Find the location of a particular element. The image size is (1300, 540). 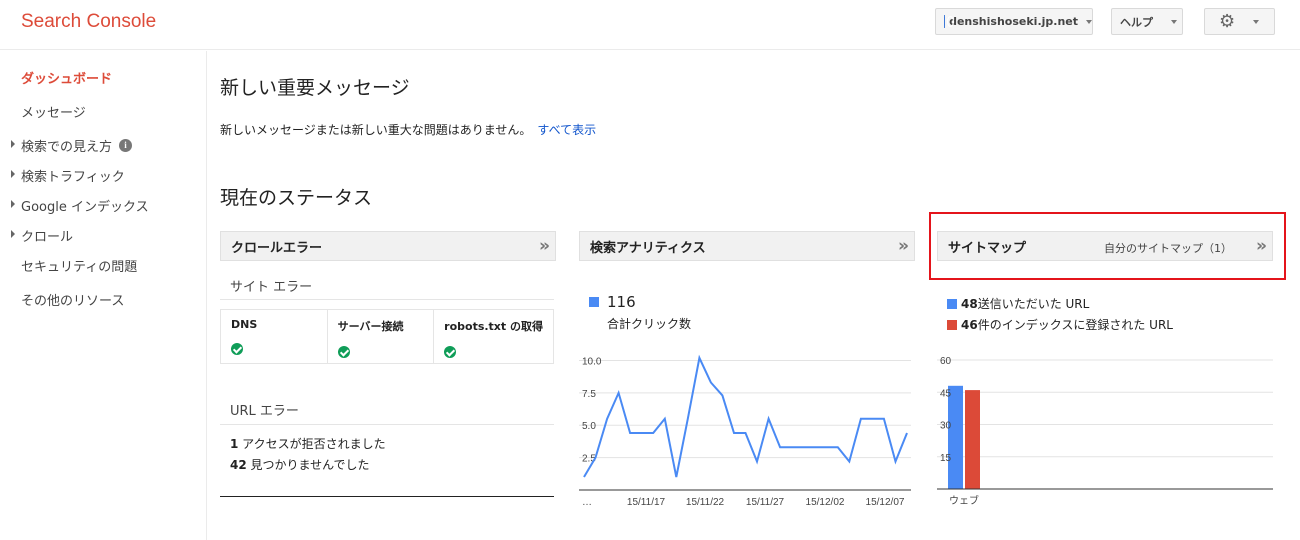

dns-cell: DNS is located at coordinates (274, 336).